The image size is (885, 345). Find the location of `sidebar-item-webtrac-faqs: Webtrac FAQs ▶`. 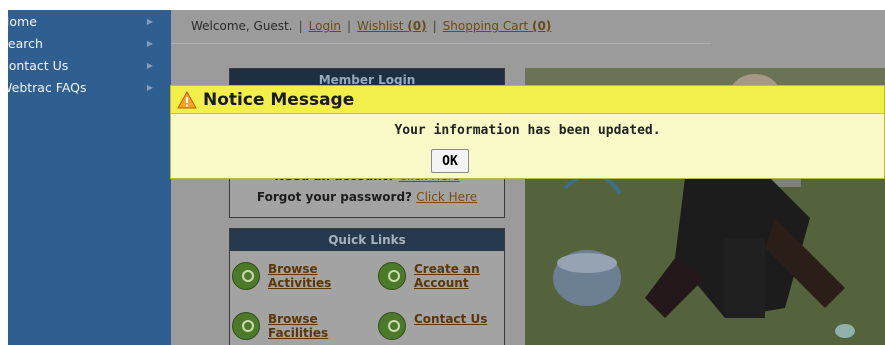

sidebar-item-webtrac-faqs: Webtrac FAQs ▶ is located at coordinates (89, 87).